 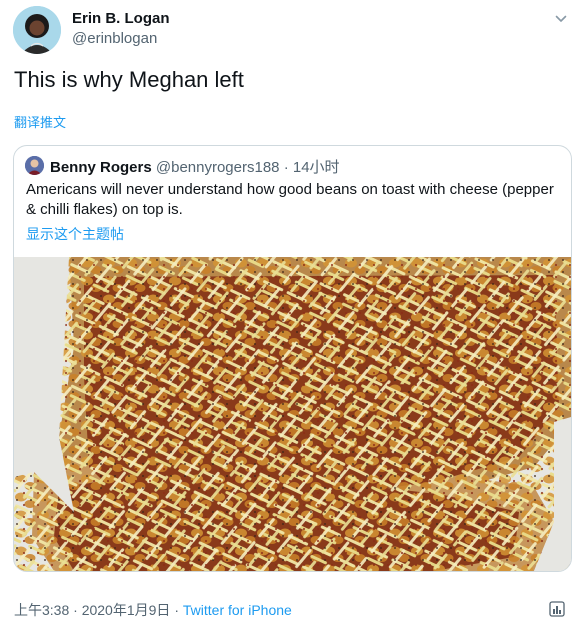 What do you see at coordinates (129, 79) in the screenshot?
I see `tweet-text: This is why Meghan left` at bounding box center [129, 79].